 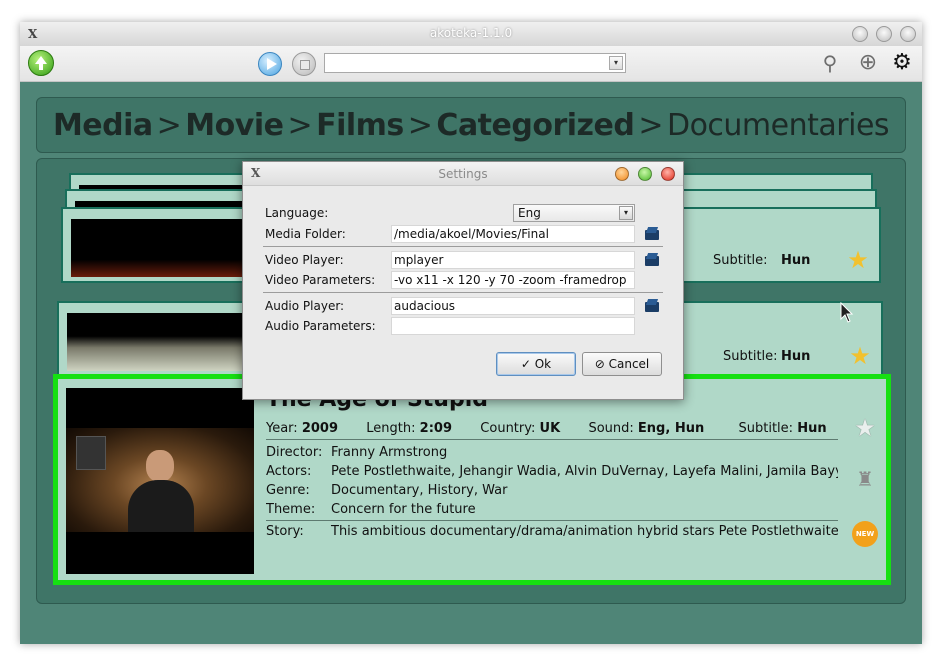 What do you see at coordinates (234, 125) in the screenshot?
I see `breadcrumb-item-movie: Movie` at bounding box center [234, 125].